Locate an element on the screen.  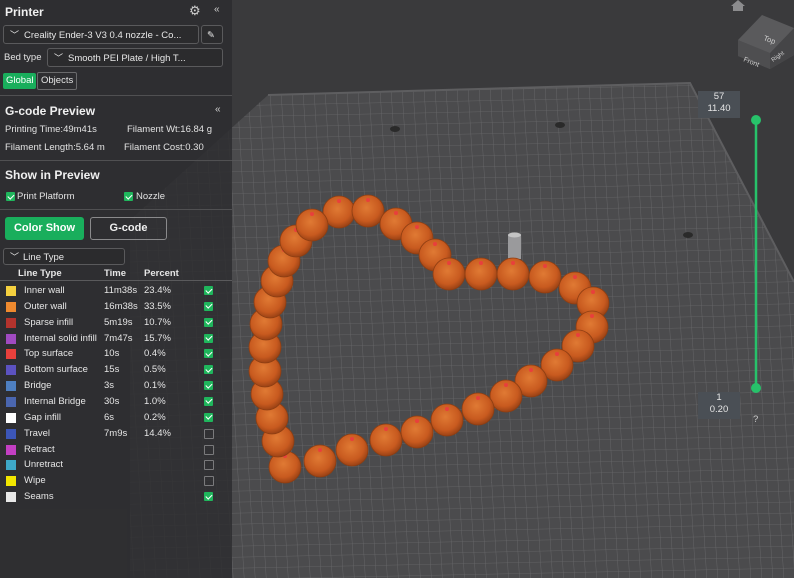
table-header-divider is located at coordinates (116, 280).